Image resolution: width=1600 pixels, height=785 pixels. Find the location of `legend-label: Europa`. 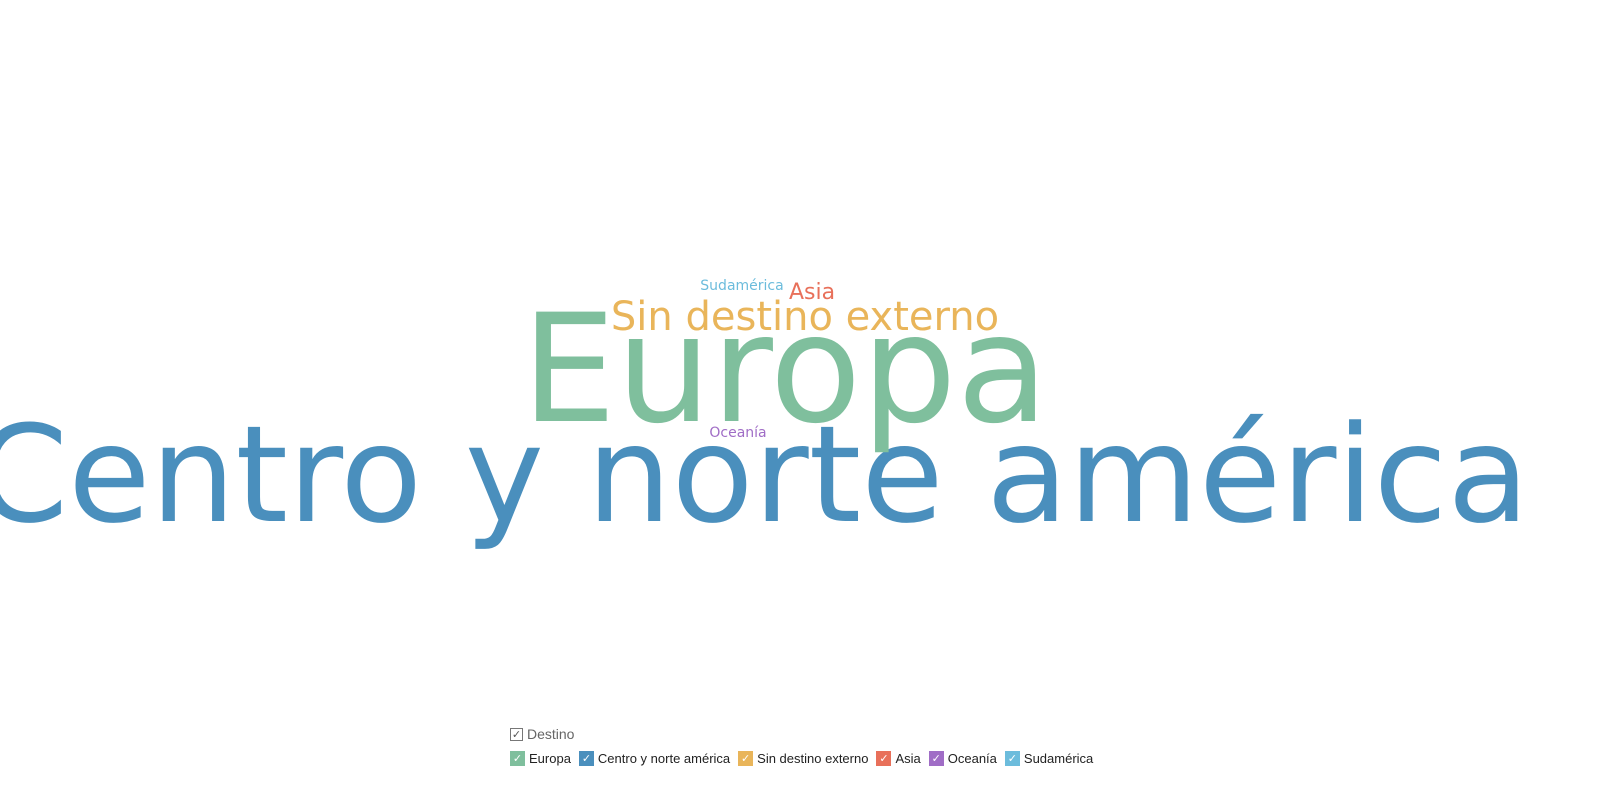

legend-label: Europa is located at coordinates (550, 758).